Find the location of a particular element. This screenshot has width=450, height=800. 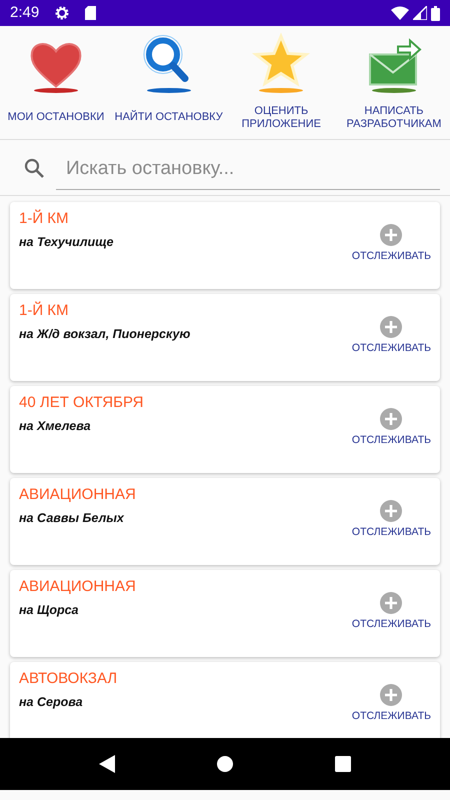

clock: 2:49 is located at coordinates (25, 12).